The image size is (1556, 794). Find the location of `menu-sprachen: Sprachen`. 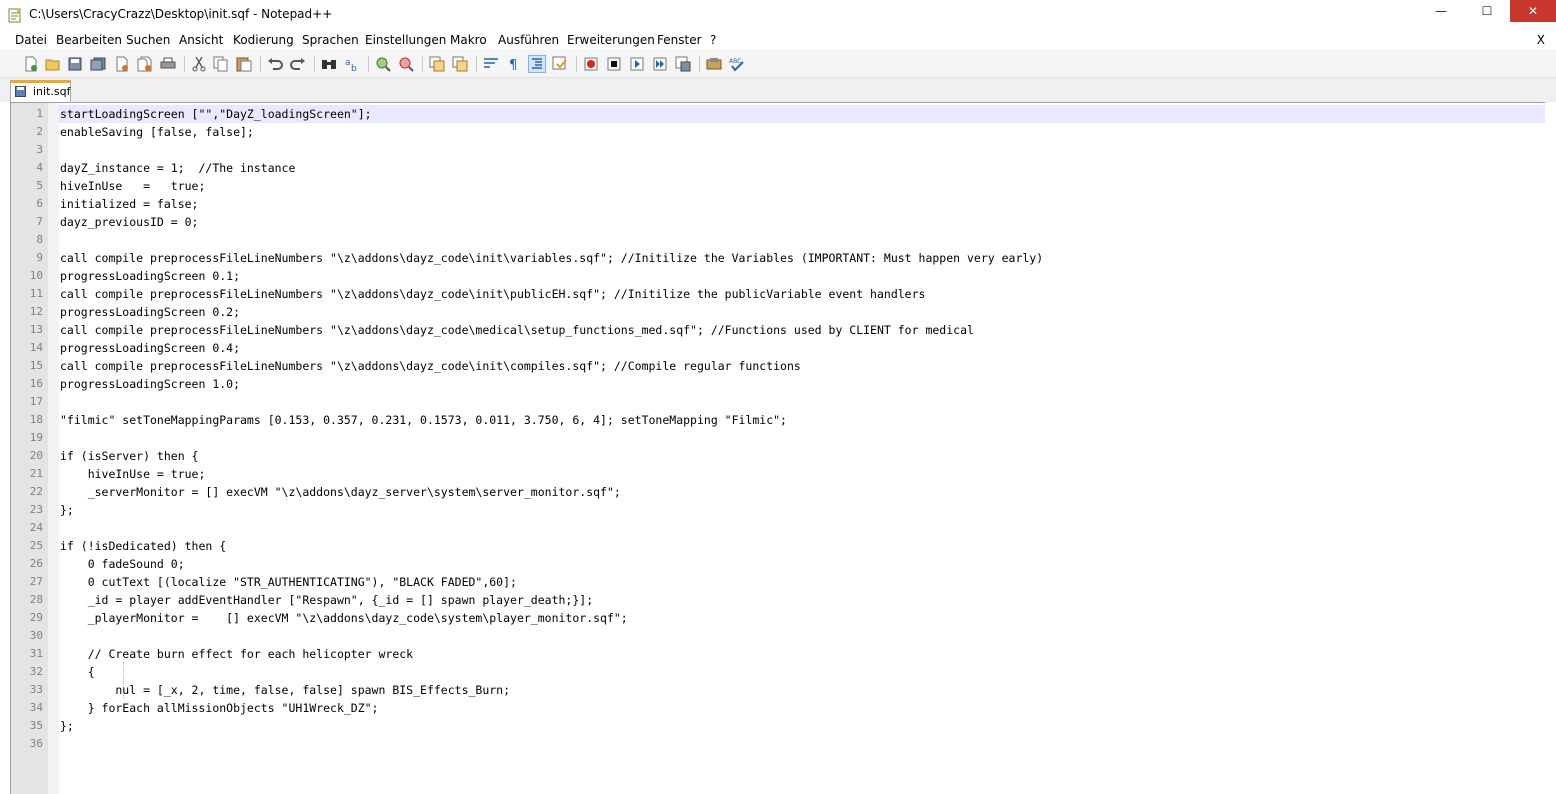

menu-sprachen: Sprachen is located at coordinates (330, 40).